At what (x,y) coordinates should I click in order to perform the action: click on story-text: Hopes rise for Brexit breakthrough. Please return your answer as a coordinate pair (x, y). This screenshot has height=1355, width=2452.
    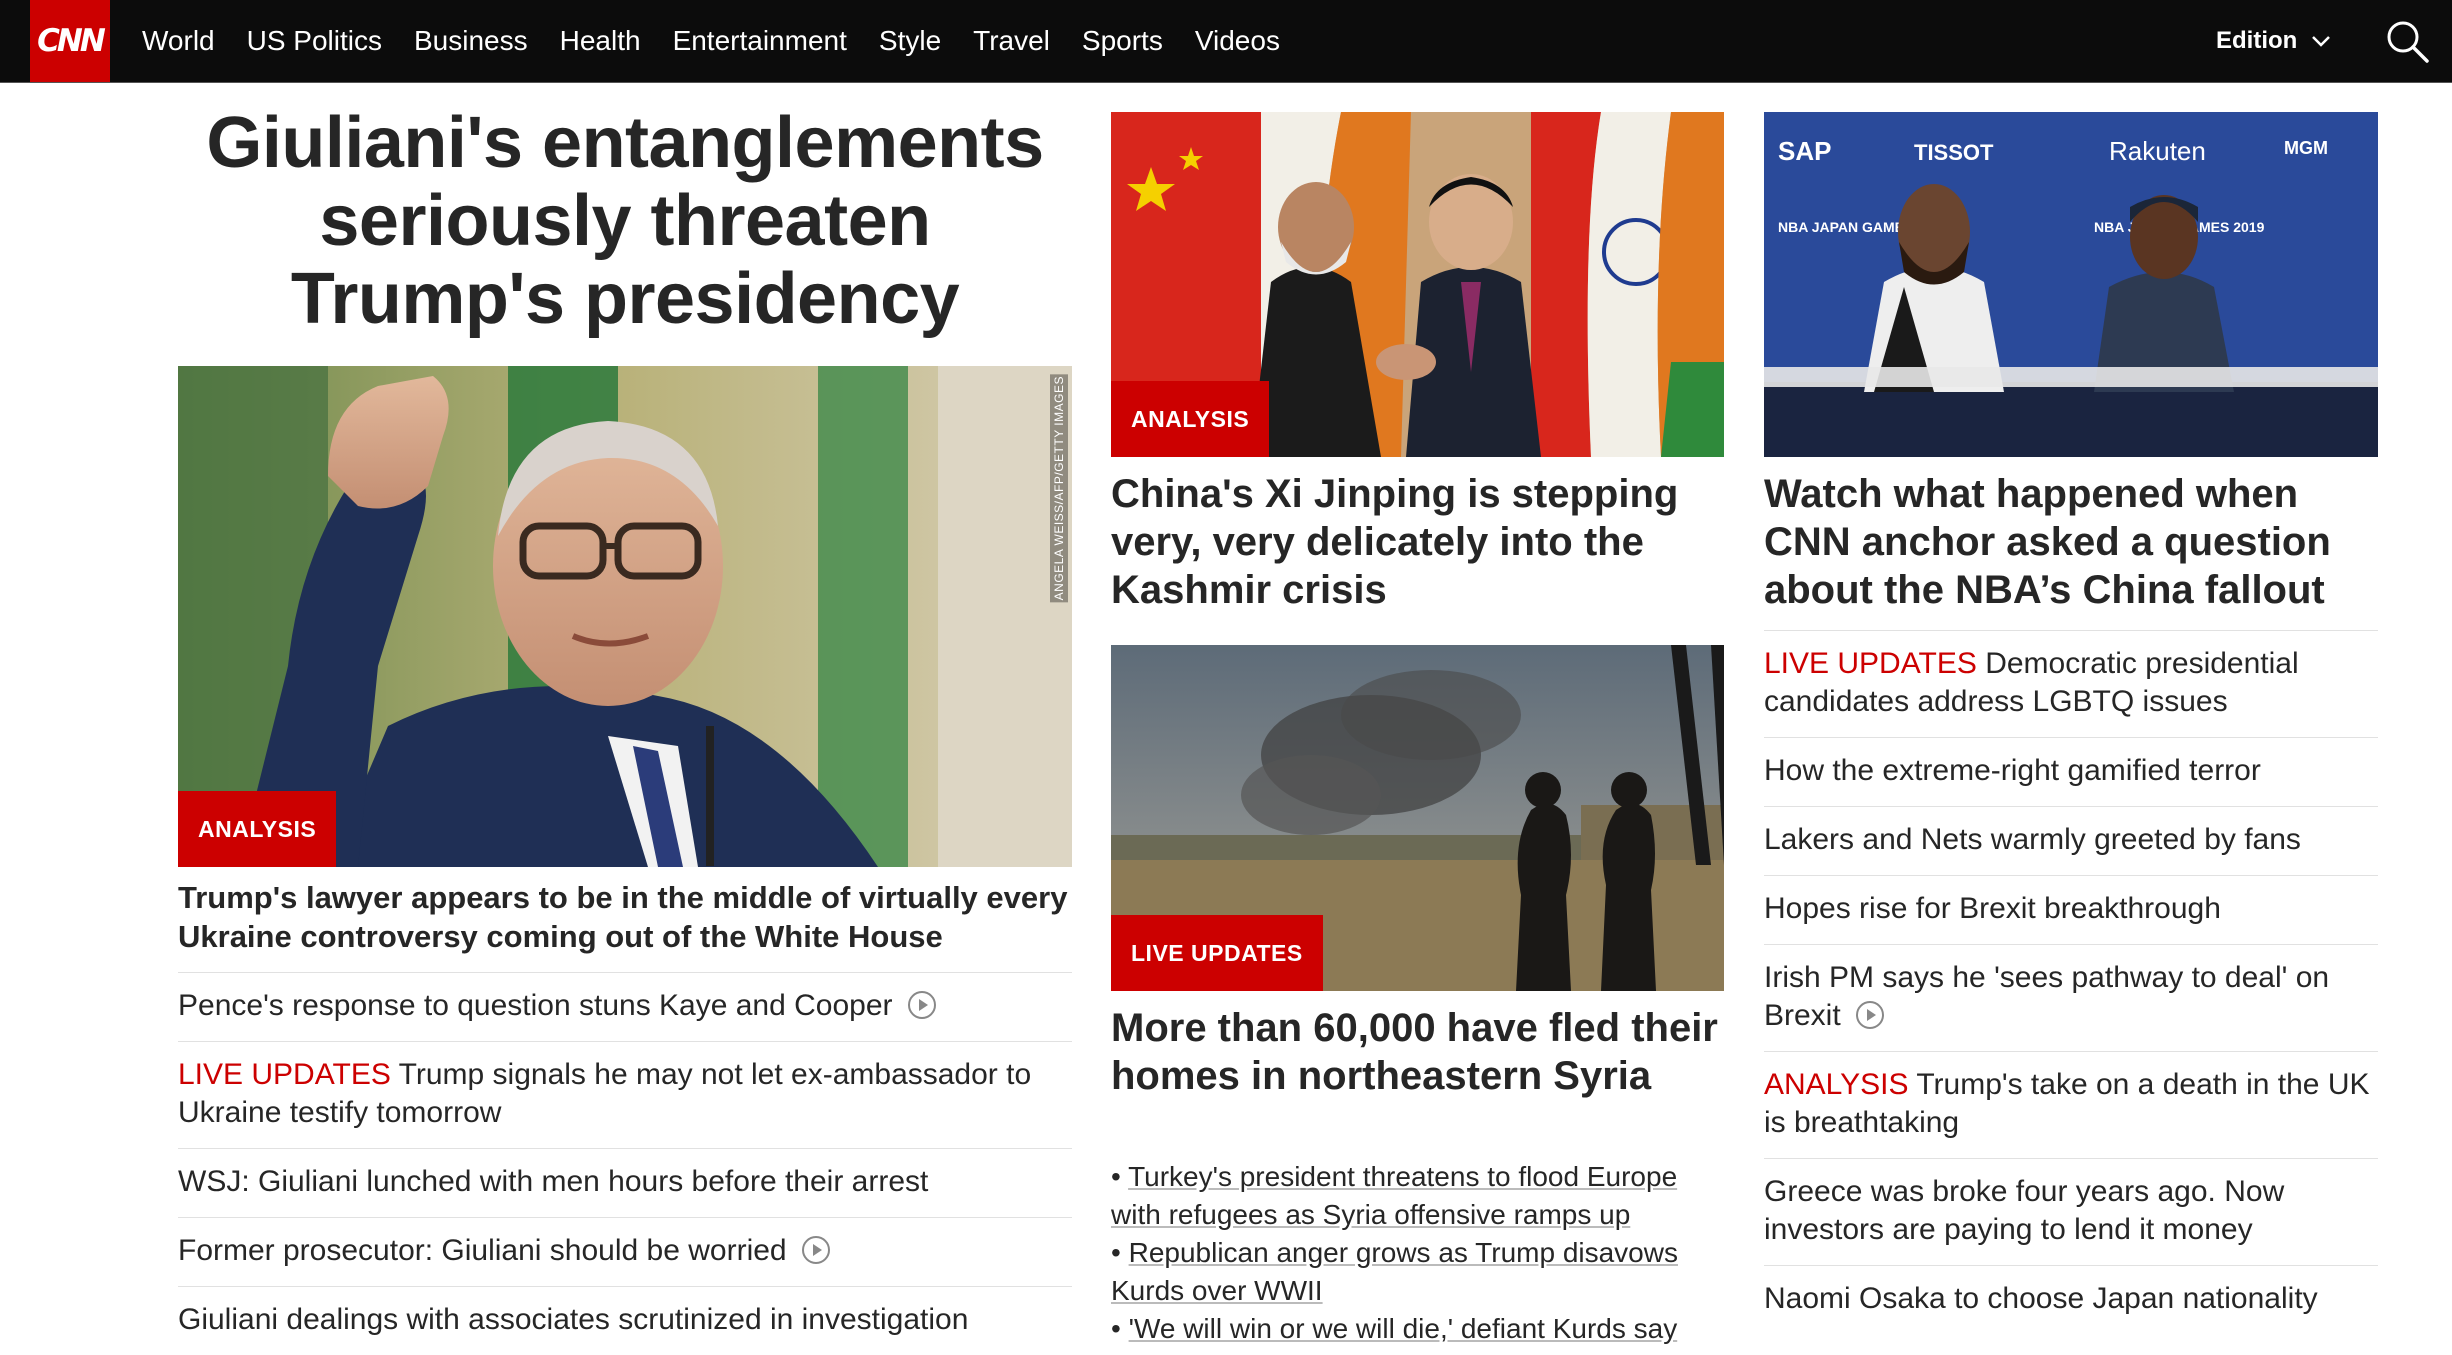
    Looking at the image, I should click on (1992, 908).